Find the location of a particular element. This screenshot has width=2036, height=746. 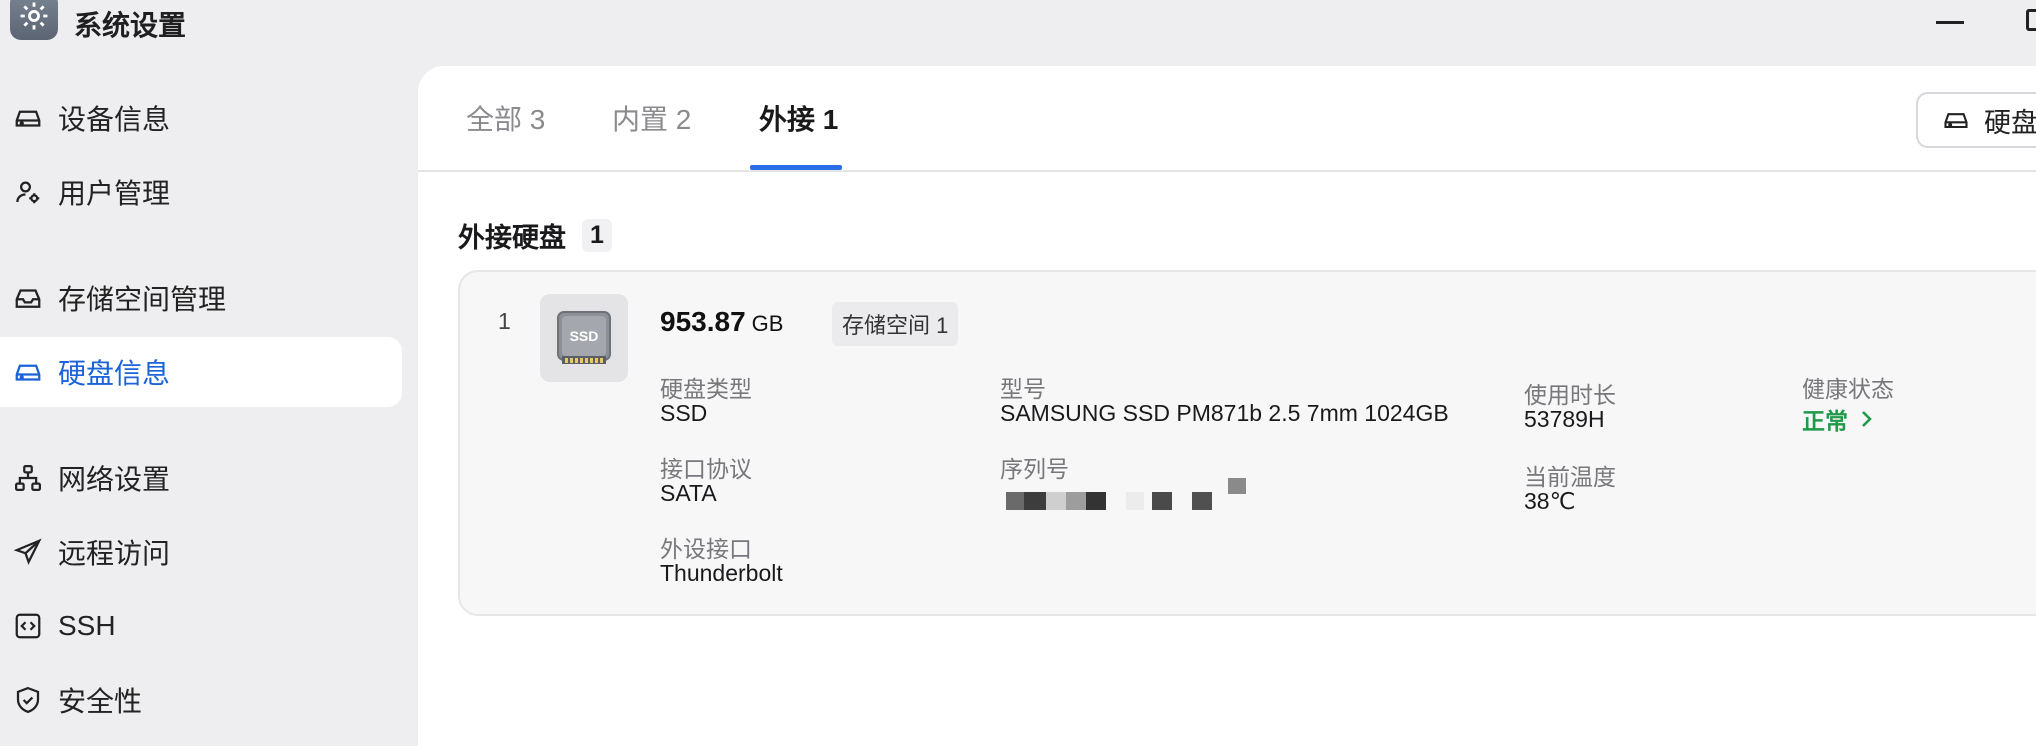

sidebar-item-label: 存储空间管理 is located at coordinates (142, 299).